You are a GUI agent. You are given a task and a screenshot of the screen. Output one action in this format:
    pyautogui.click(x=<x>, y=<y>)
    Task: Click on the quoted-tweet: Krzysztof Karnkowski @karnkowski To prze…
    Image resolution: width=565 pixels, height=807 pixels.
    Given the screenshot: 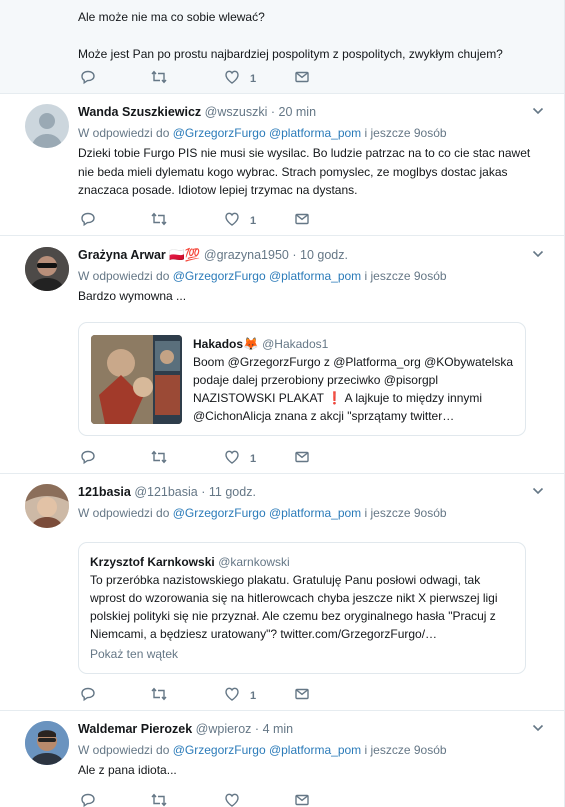 What is the action you would take?
    pyautogui.click(x=302, y=608)
    